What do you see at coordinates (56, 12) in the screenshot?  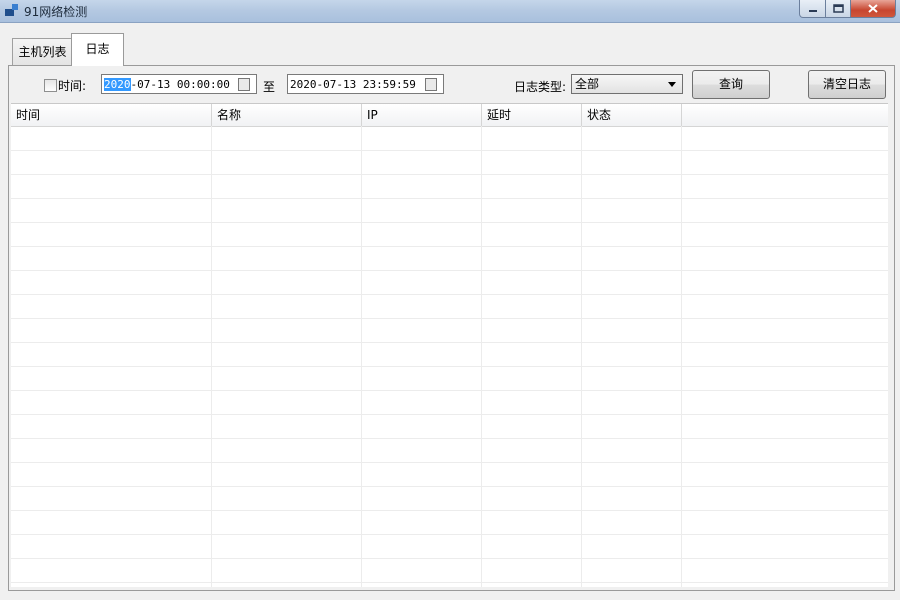 I see `window-title: 91网络检测` at bounding box center [56, 12].